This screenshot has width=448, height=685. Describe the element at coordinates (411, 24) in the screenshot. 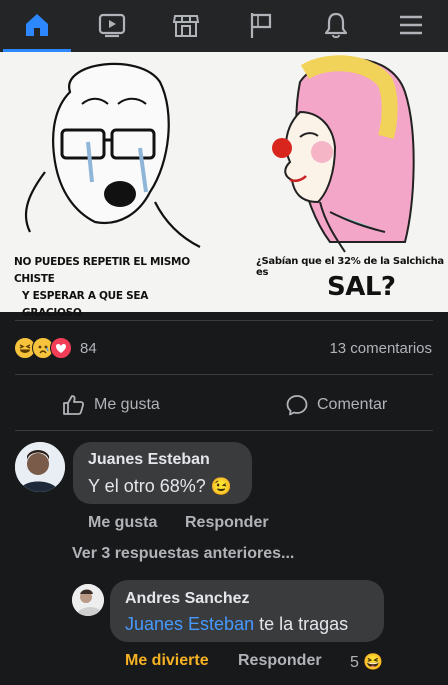

I see `menu-icon` at that location.